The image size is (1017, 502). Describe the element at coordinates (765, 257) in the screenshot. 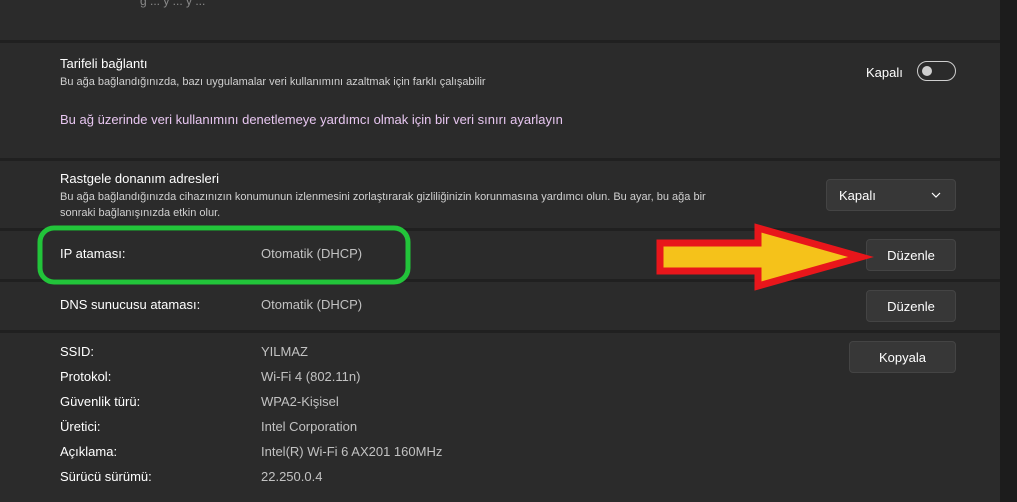

I see `arrow-icon` at that location.